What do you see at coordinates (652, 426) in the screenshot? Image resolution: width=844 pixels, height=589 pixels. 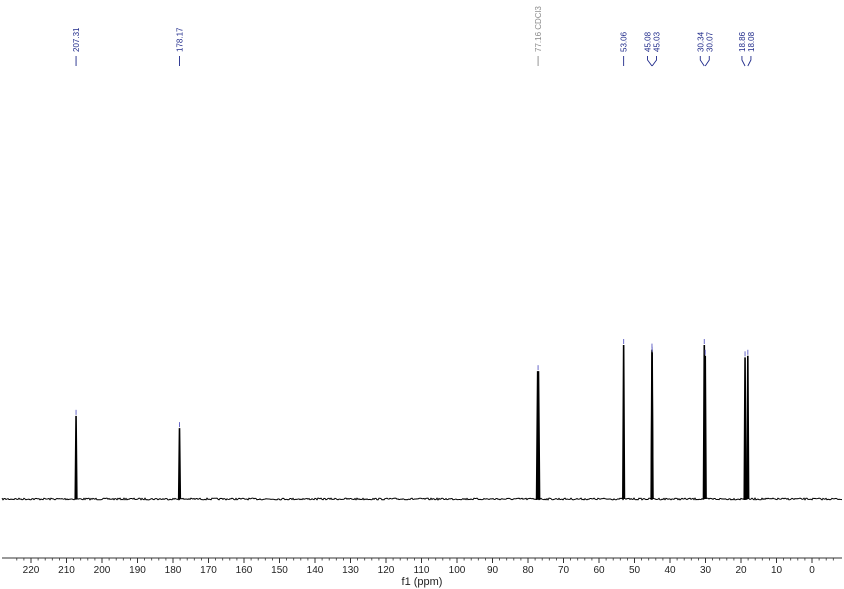 I see `peak-45.03` at bounding box center [652, 426].